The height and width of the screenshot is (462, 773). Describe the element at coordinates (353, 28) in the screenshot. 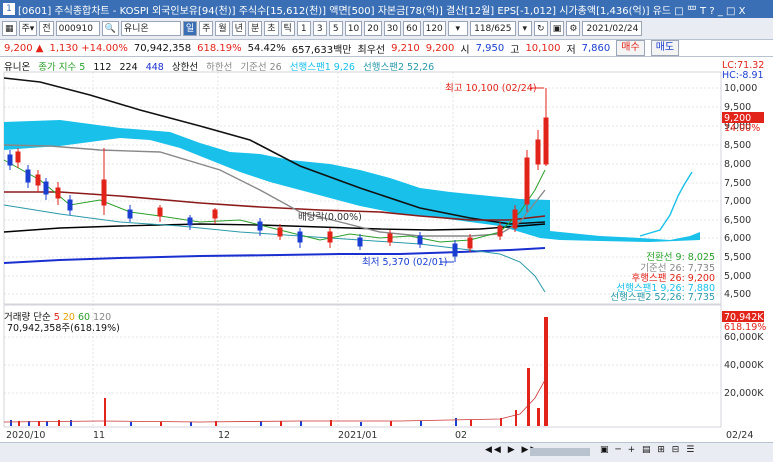

I see `min-10: 10` at that location.